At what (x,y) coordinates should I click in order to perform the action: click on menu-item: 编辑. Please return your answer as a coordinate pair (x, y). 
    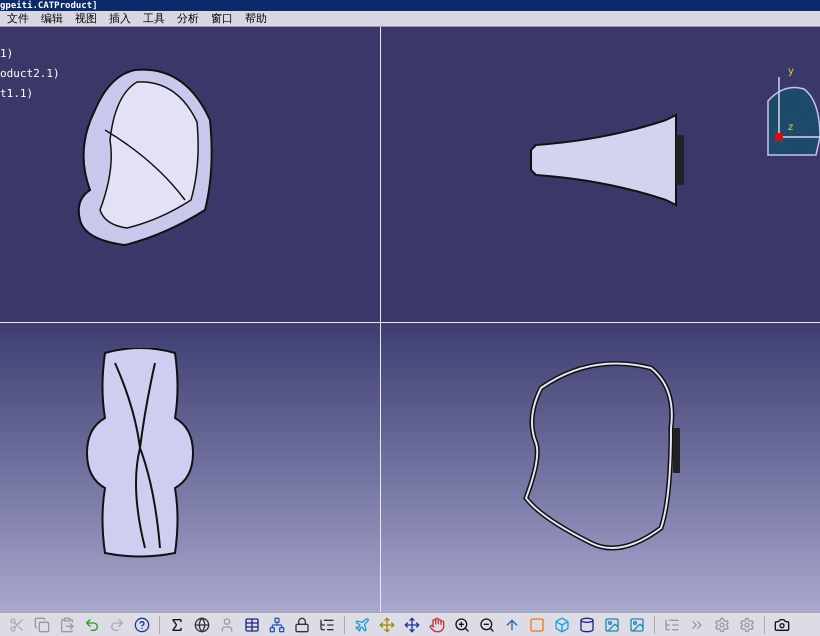
    Looking at the image, I should click on (52, 19).